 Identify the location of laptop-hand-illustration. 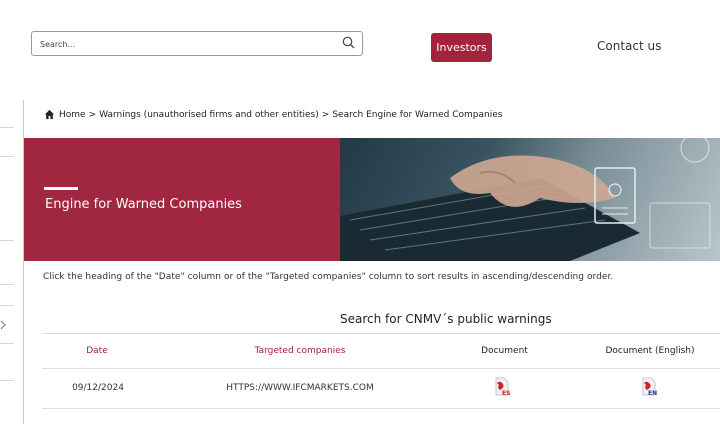
(525, 199).